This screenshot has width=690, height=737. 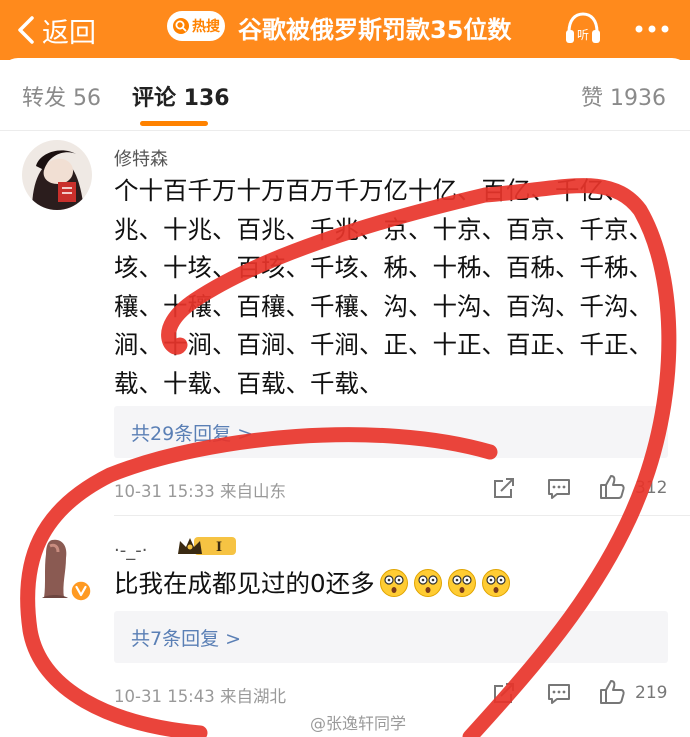 I want to click on comment-username: ·-_-·, so click(x=130, y=550).